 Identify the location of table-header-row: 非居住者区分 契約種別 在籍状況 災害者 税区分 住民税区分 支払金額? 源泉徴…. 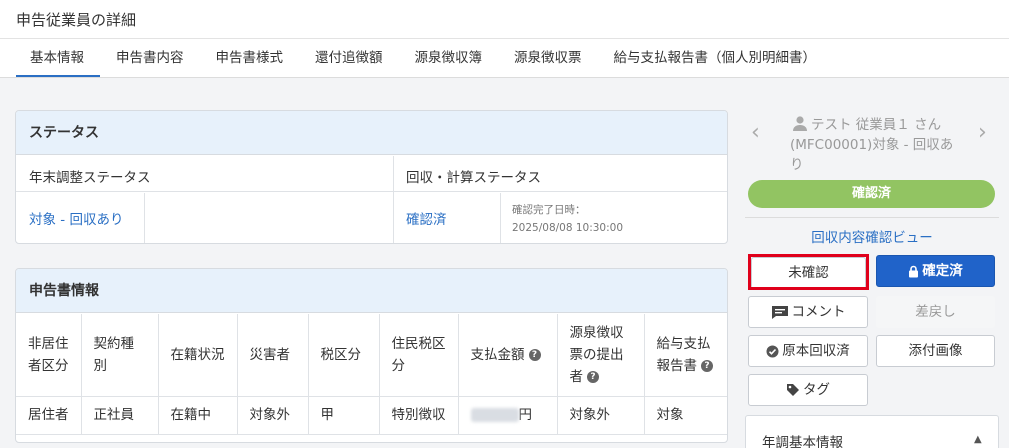
(371, 355).